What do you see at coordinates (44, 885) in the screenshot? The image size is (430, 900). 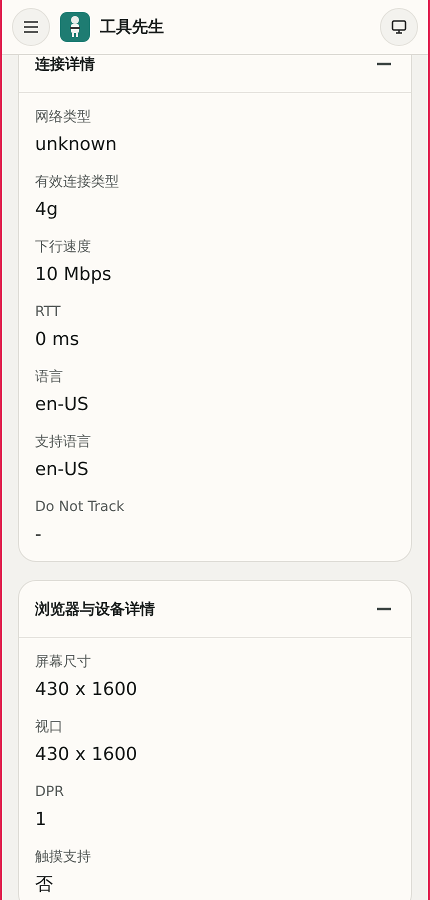 I see `field-value: 否` at bounding box center [44, 885].